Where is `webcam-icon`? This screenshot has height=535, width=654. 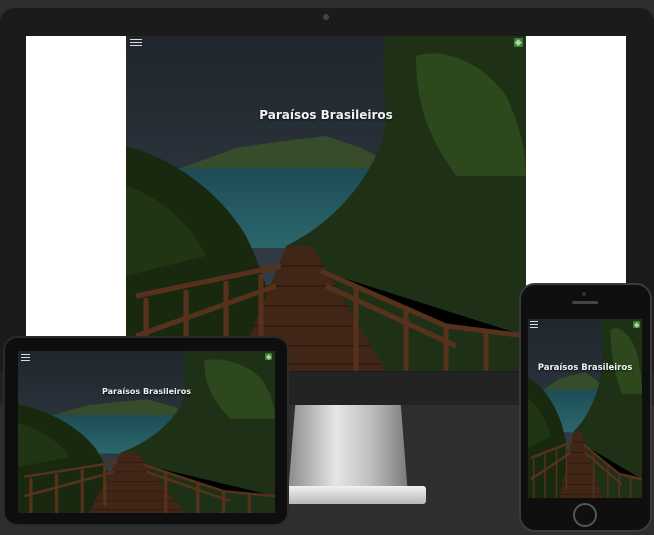
webcam-icon is located at coordinates (326, 17).